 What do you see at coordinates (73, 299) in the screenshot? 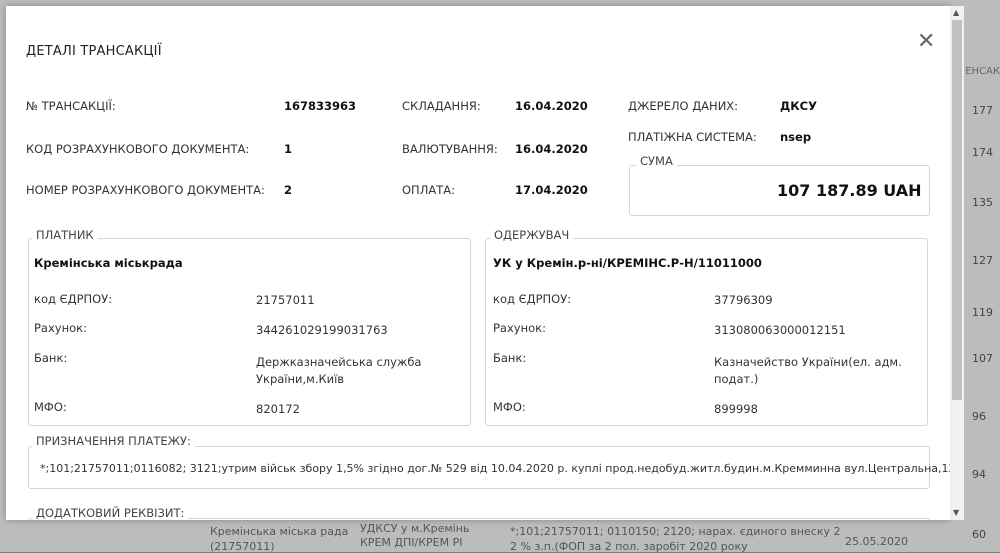
I see `payer-edrpou-label: код ЄДРПОУ:` at bounding box center [73, 299].